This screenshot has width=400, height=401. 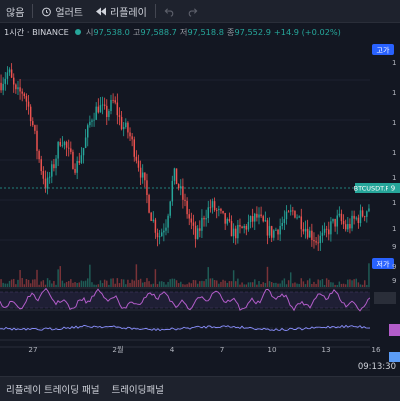 I want to click on alert-button: 얼러트, so click(x=62, y=11).